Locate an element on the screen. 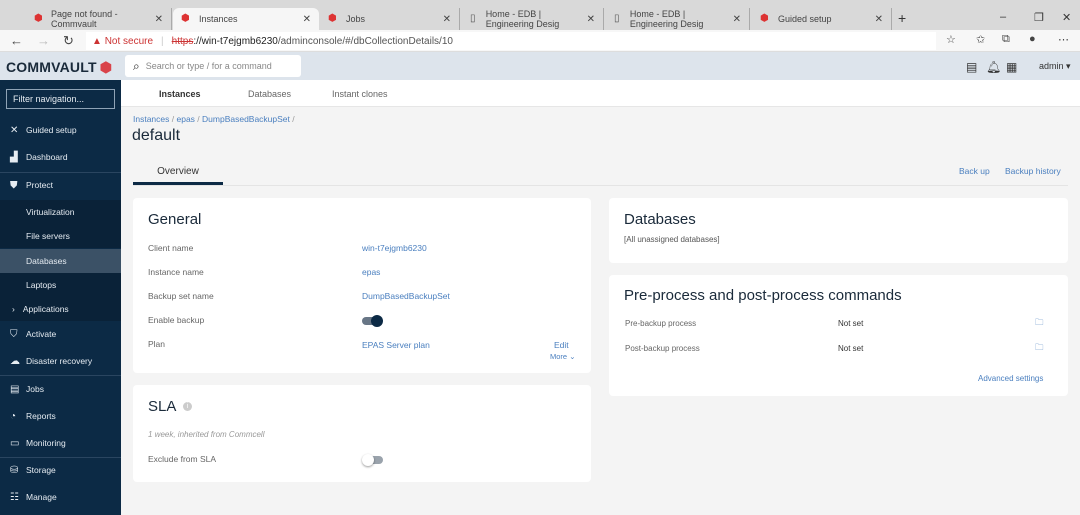 This screenshot has width=1080, height=515. search-input: ⌕ Search or type / for a command is located at coordinates (213, 66).